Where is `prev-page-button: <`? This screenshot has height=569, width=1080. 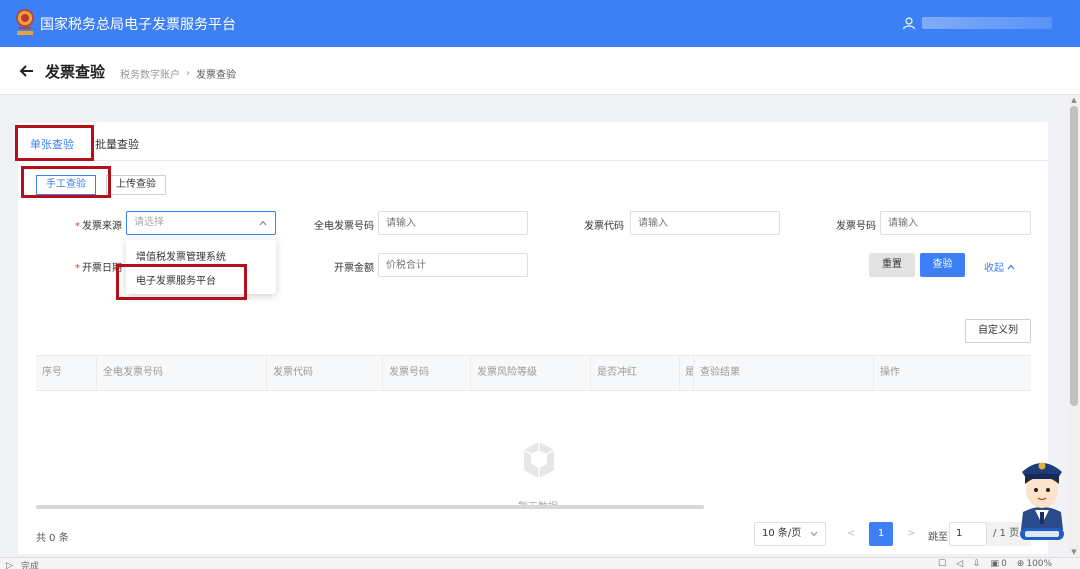
prev-page-button: < is located at coordinates (851, 533).